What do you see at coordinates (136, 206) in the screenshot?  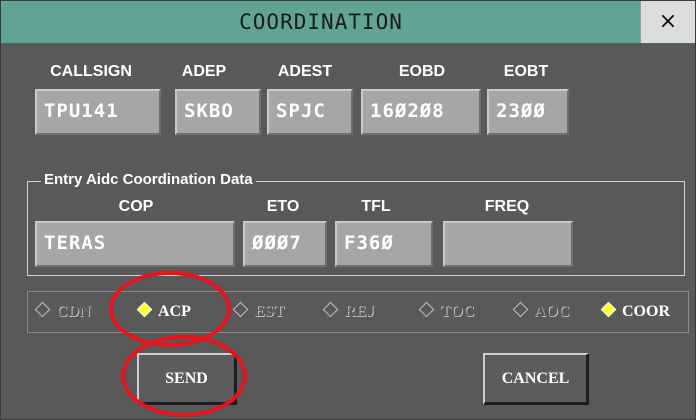 I see `cop-label: COP` at bounding box center [136, 206].